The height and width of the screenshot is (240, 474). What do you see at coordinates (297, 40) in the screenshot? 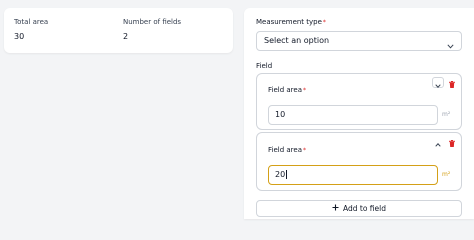
I see `measurement-type-select-value: Select an option` at bounding box center [297, 40].